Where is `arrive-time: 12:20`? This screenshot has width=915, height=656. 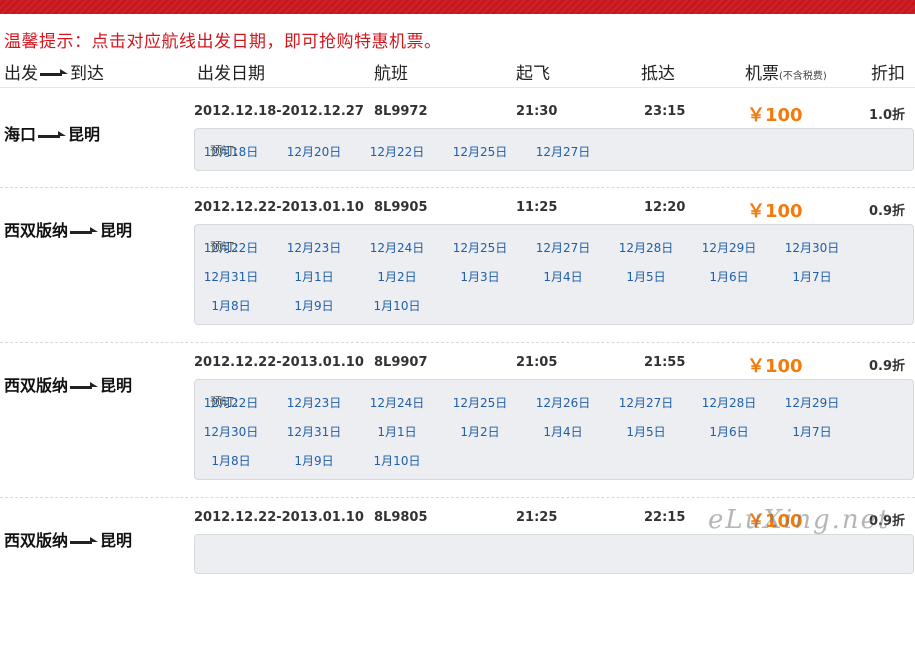
arrive-time: 12:20 is located at coordinates (665, 207).